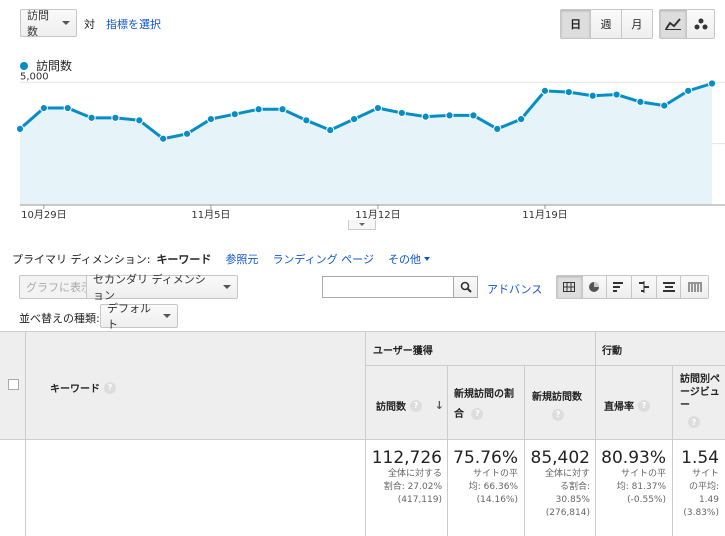 This screenshot has height=536, width=725. I want to click on bar-chart-icon, so click(618, 287).